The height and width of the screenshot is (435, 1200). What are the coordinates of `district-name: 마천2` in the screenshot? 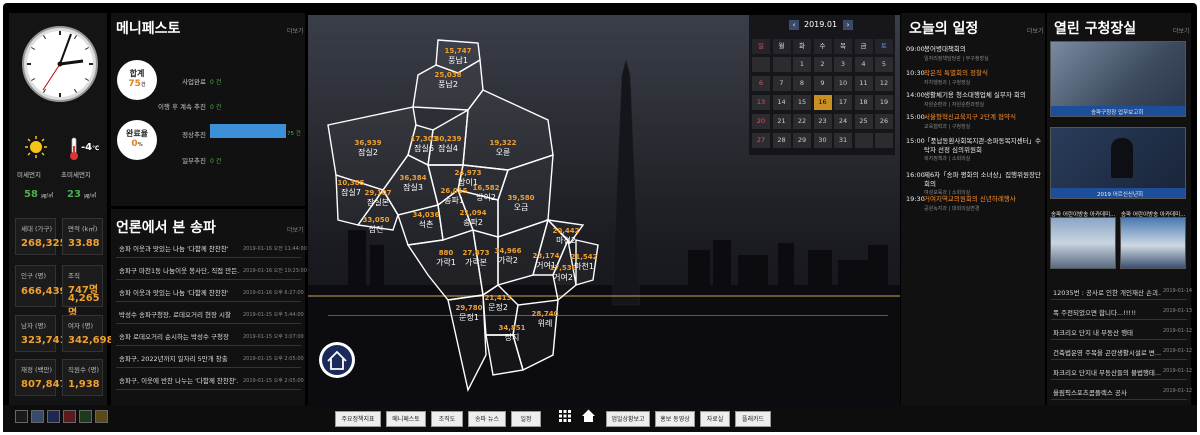 It's located at (566, 240).